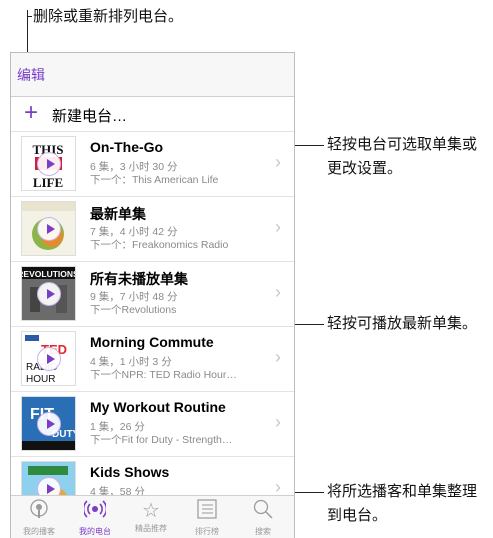 This screenshot has width=493, height=538. Describe the element at coordinates (152, 342) in the screenshot. I see `station-title: Morning Commute` at that location.